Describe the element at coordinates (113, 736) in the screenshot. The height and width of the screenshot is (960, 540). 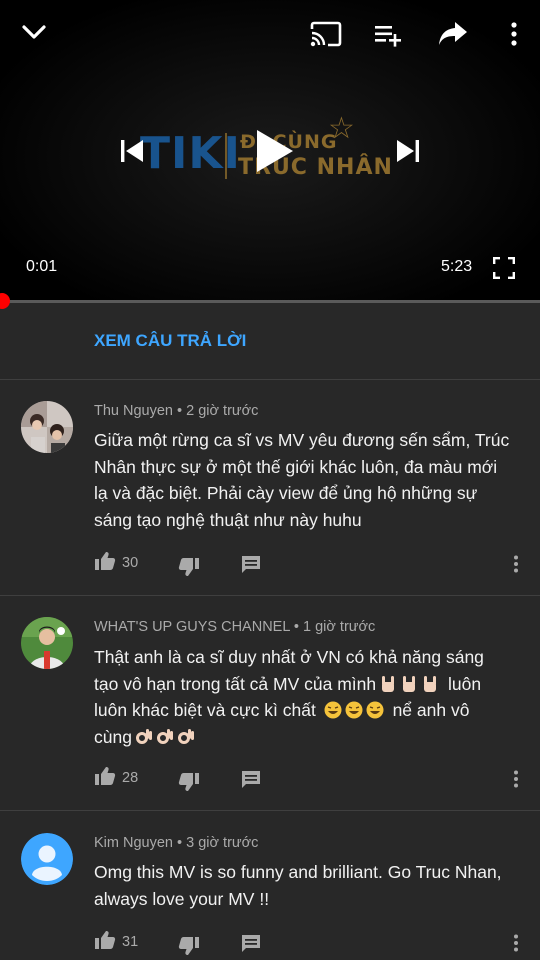
I see `comment-fragment: cùng` at that location.